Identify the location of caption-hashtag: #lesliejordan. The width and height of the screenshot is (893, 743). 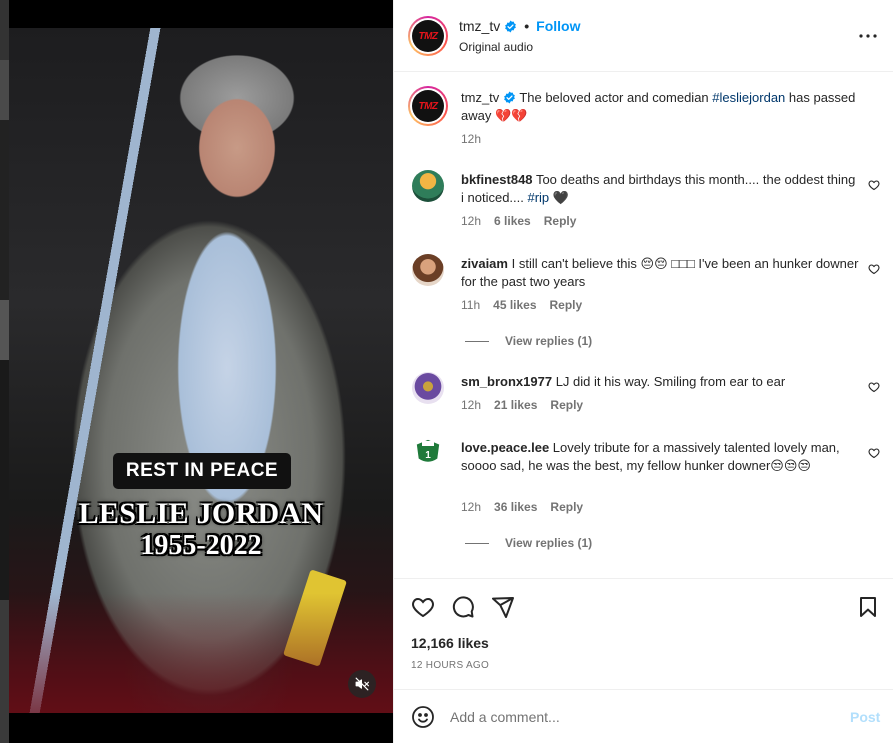
(748, 97).